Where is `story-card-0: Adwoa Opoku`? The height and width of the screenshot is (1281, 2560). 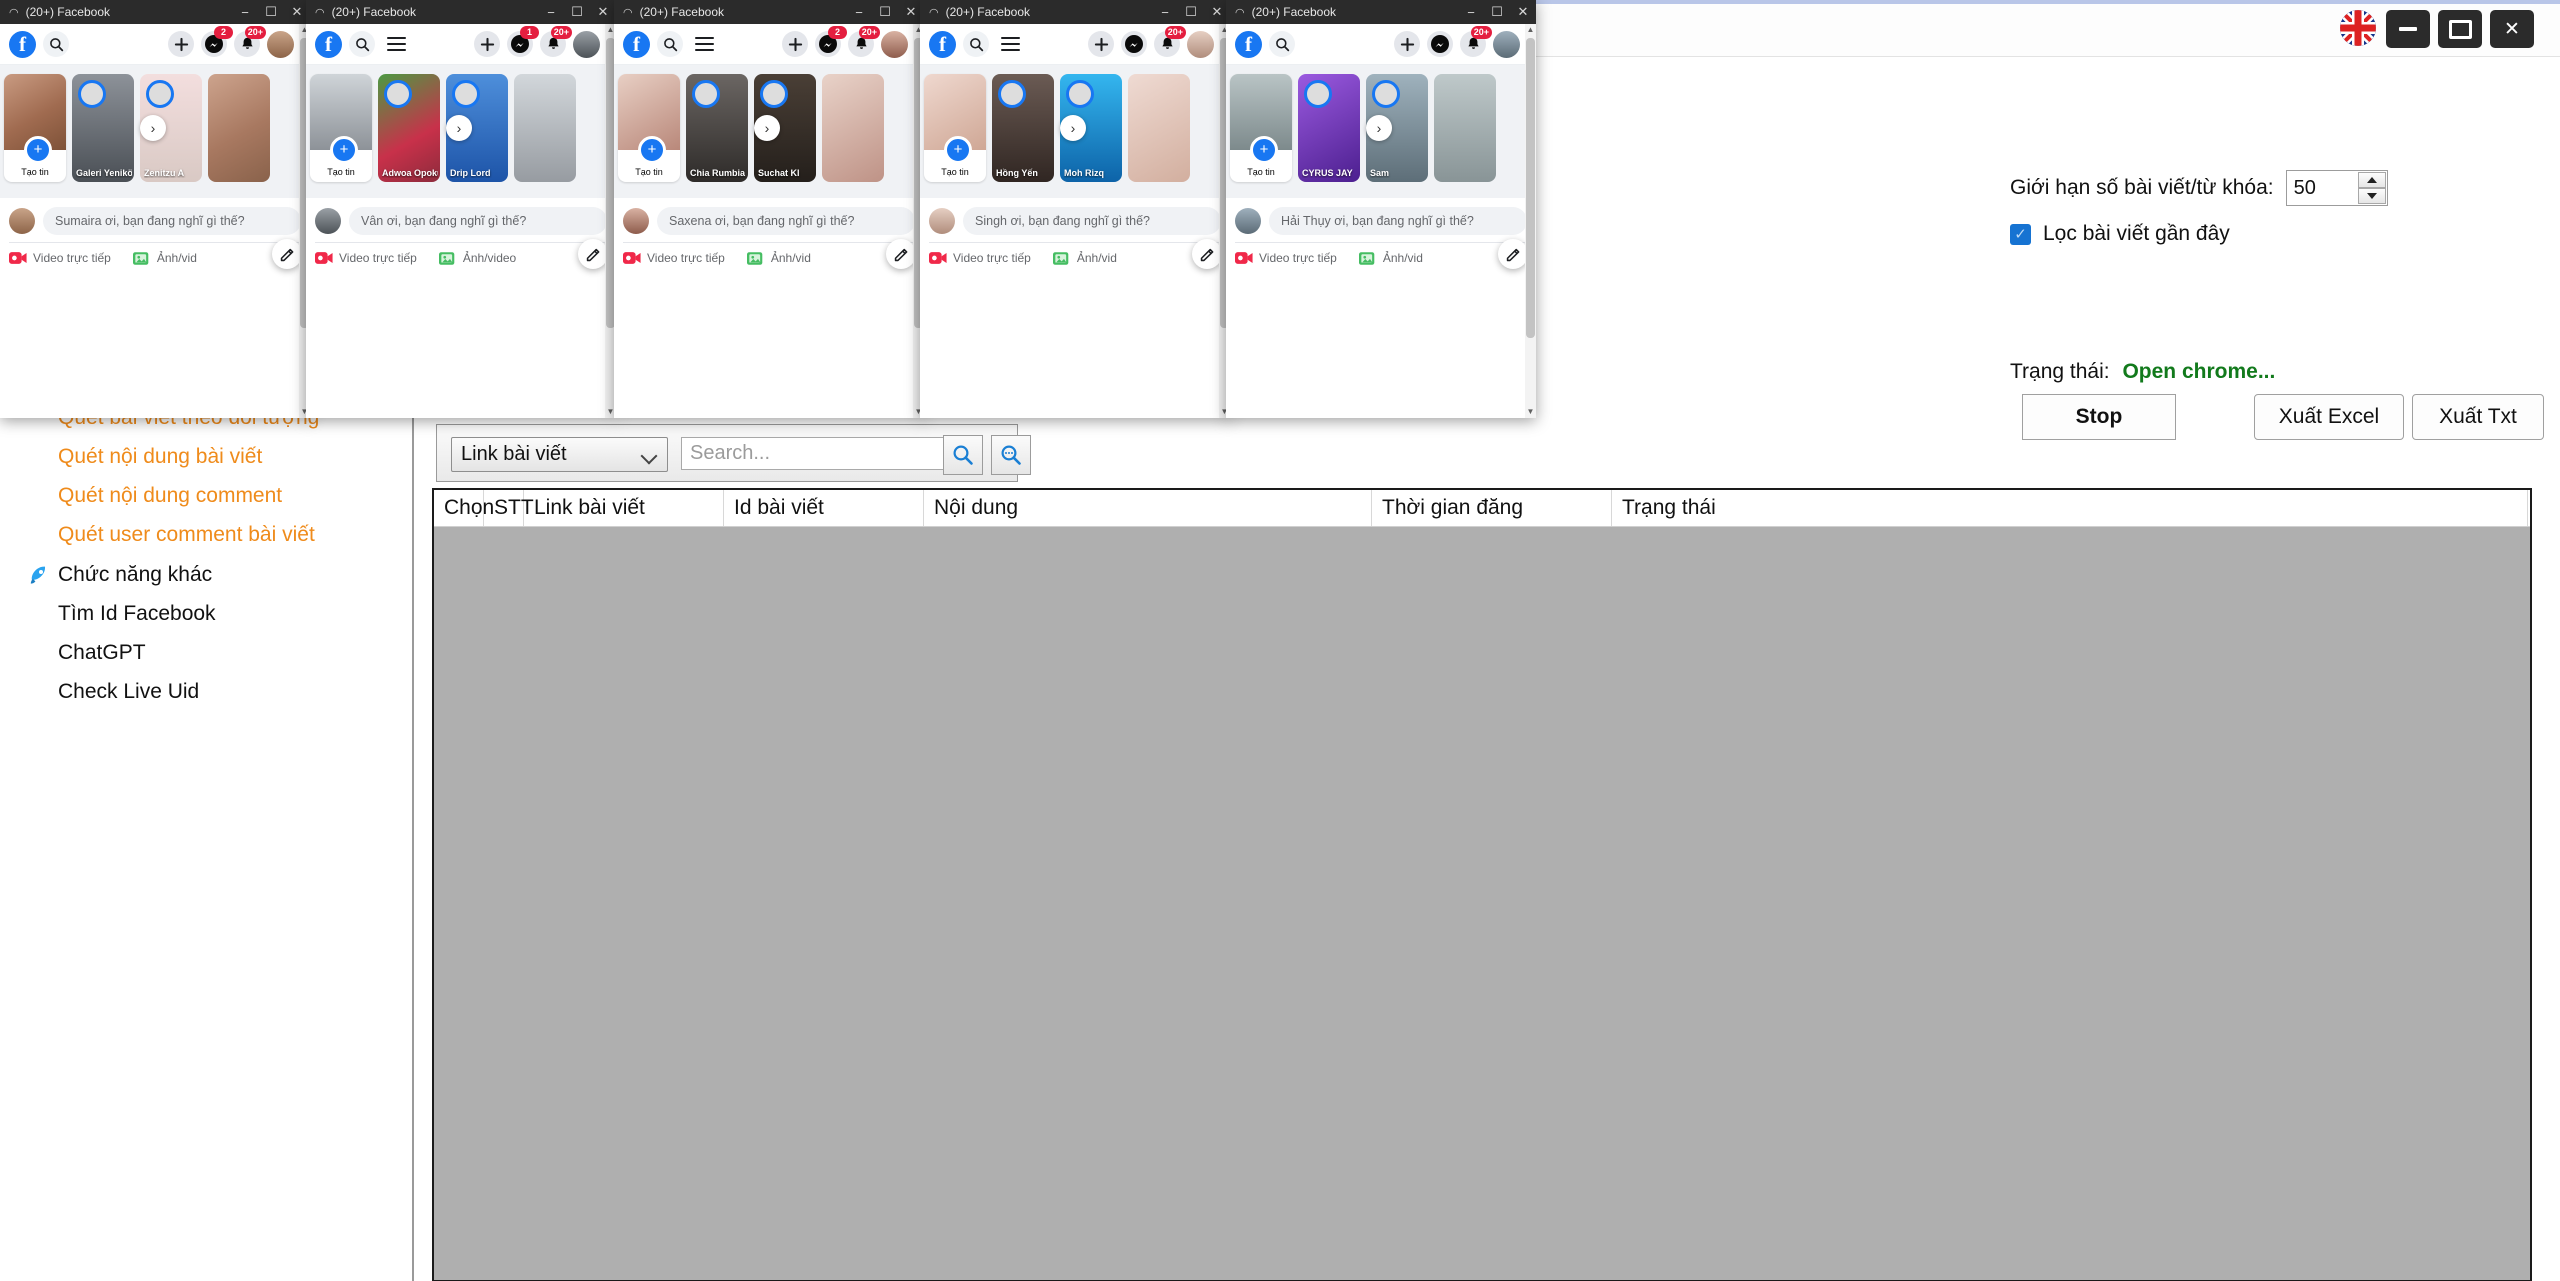 story-card-0: Adwoa Opoku is located at coordinates (409, 128).